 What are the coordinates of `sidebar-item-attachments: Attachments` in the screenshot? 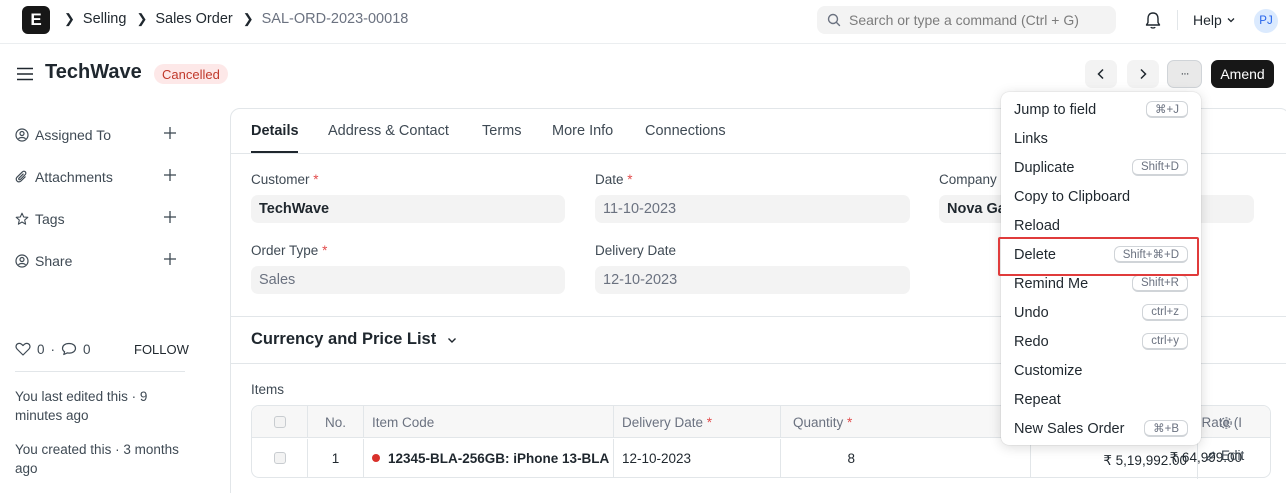 It's located at (100, 177).